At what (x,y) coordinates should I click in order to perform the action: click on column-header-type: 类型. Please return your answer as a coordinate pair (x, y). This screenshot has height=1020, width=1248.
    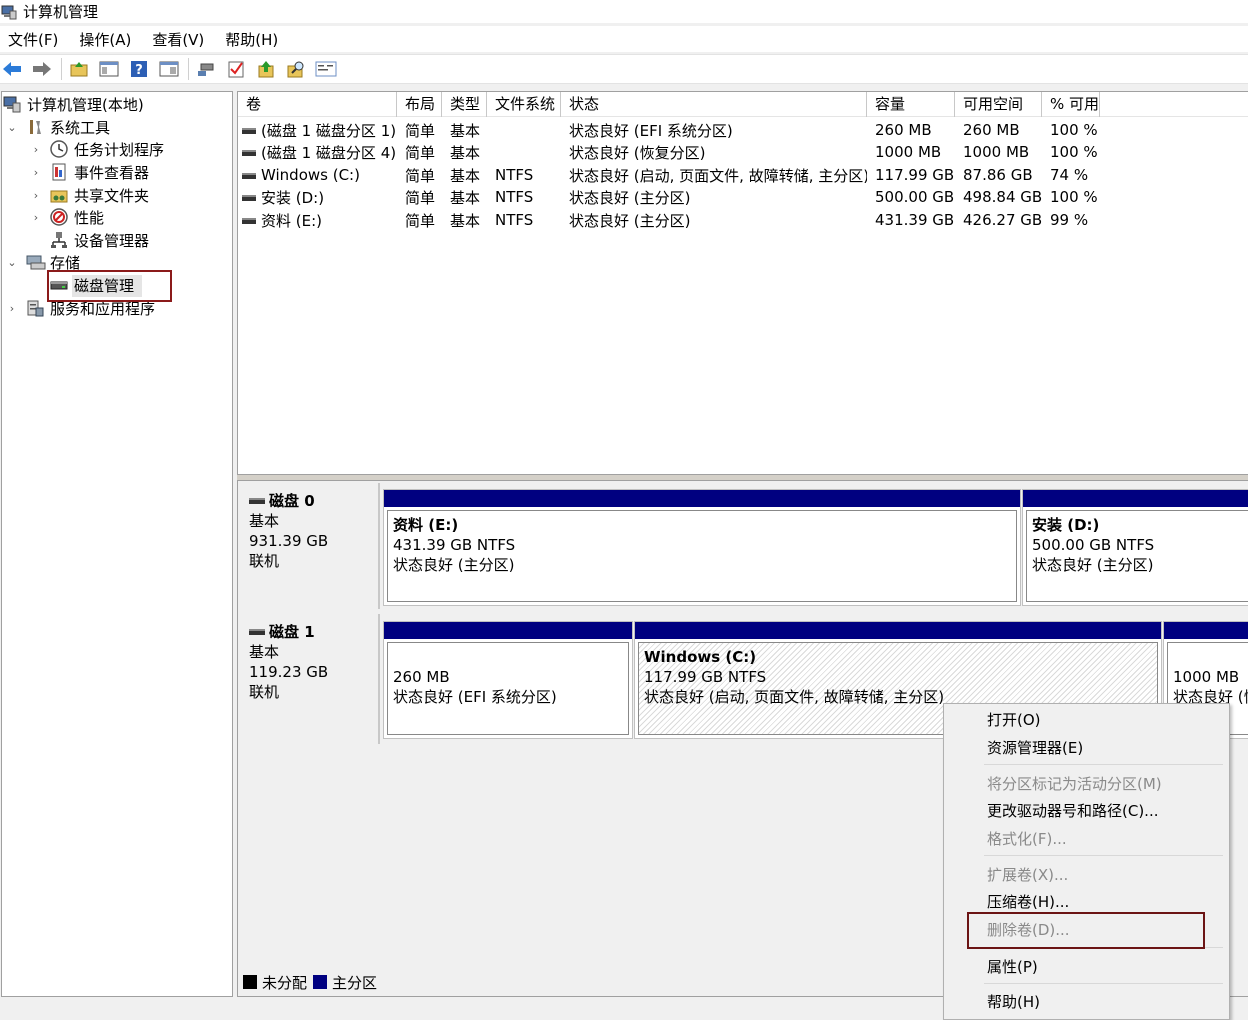
    Looking at the image, I should click on (464, 104).